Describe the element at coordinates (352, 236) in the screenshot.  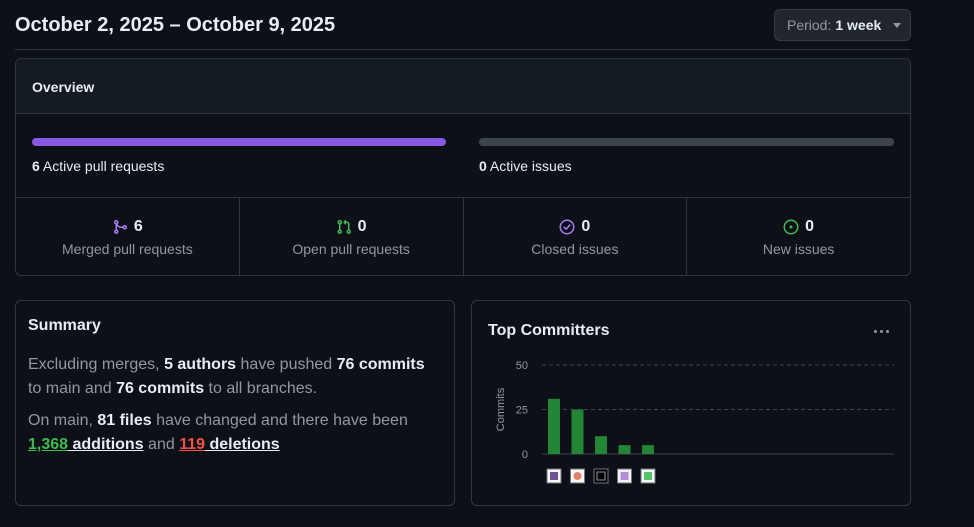
I see `stat-open-prs: 0 Open pull requests` at that location.